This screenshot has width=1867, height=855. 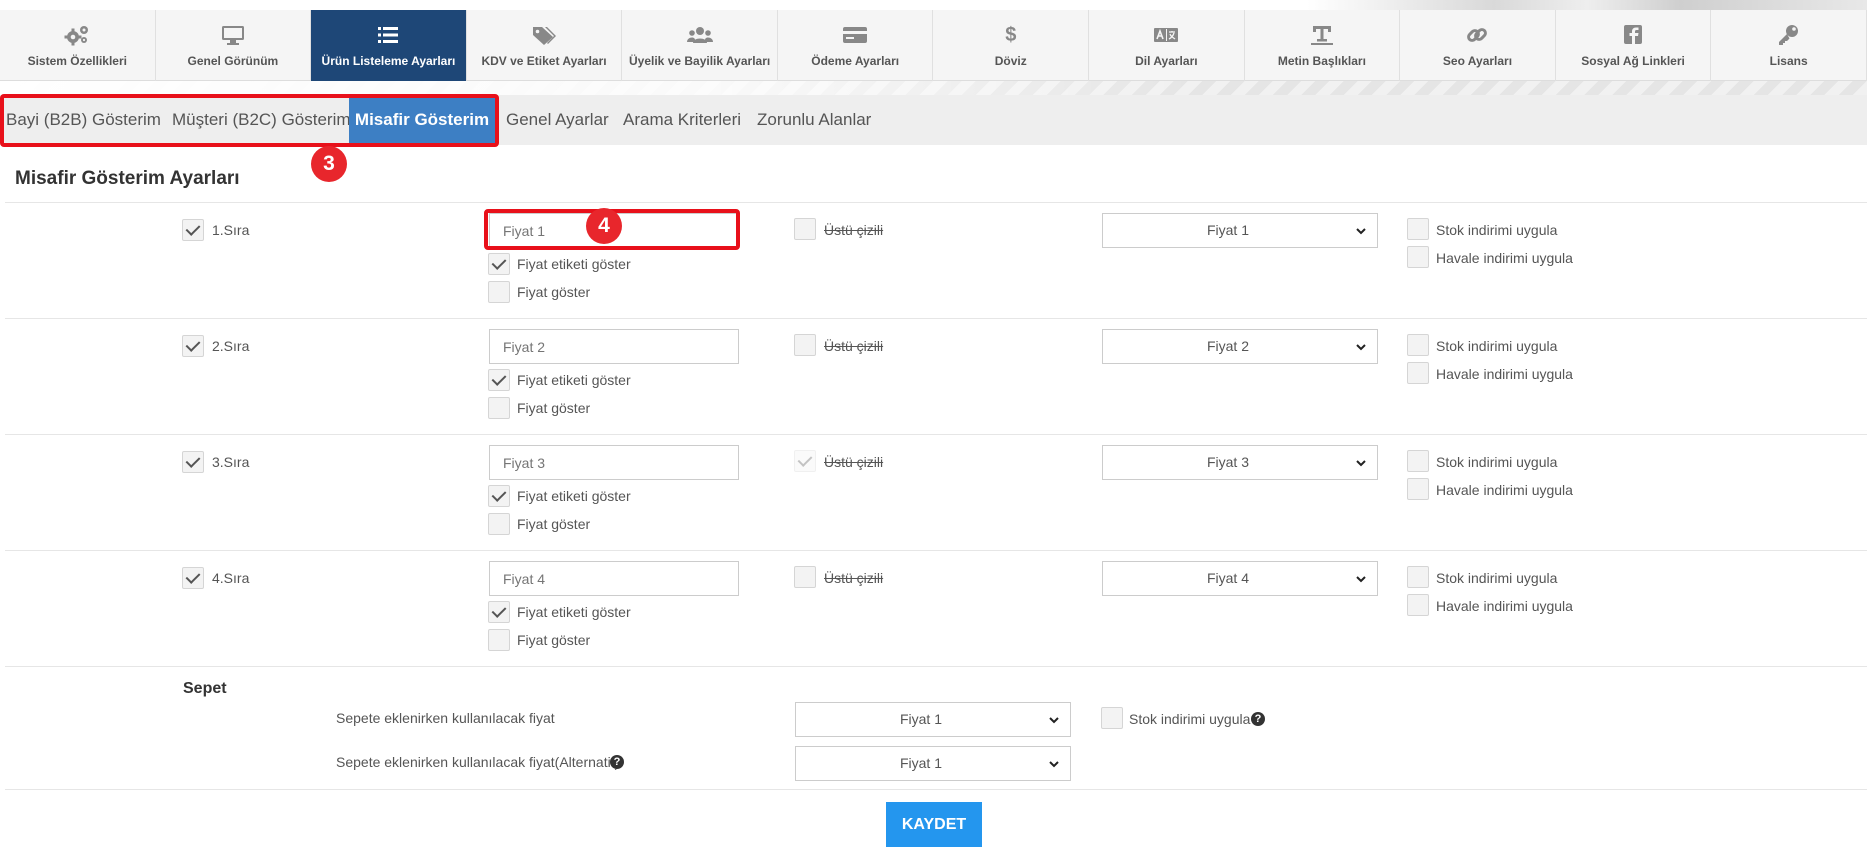 I want to click on nav-label: Döviz, so click(x=1010, y=60).